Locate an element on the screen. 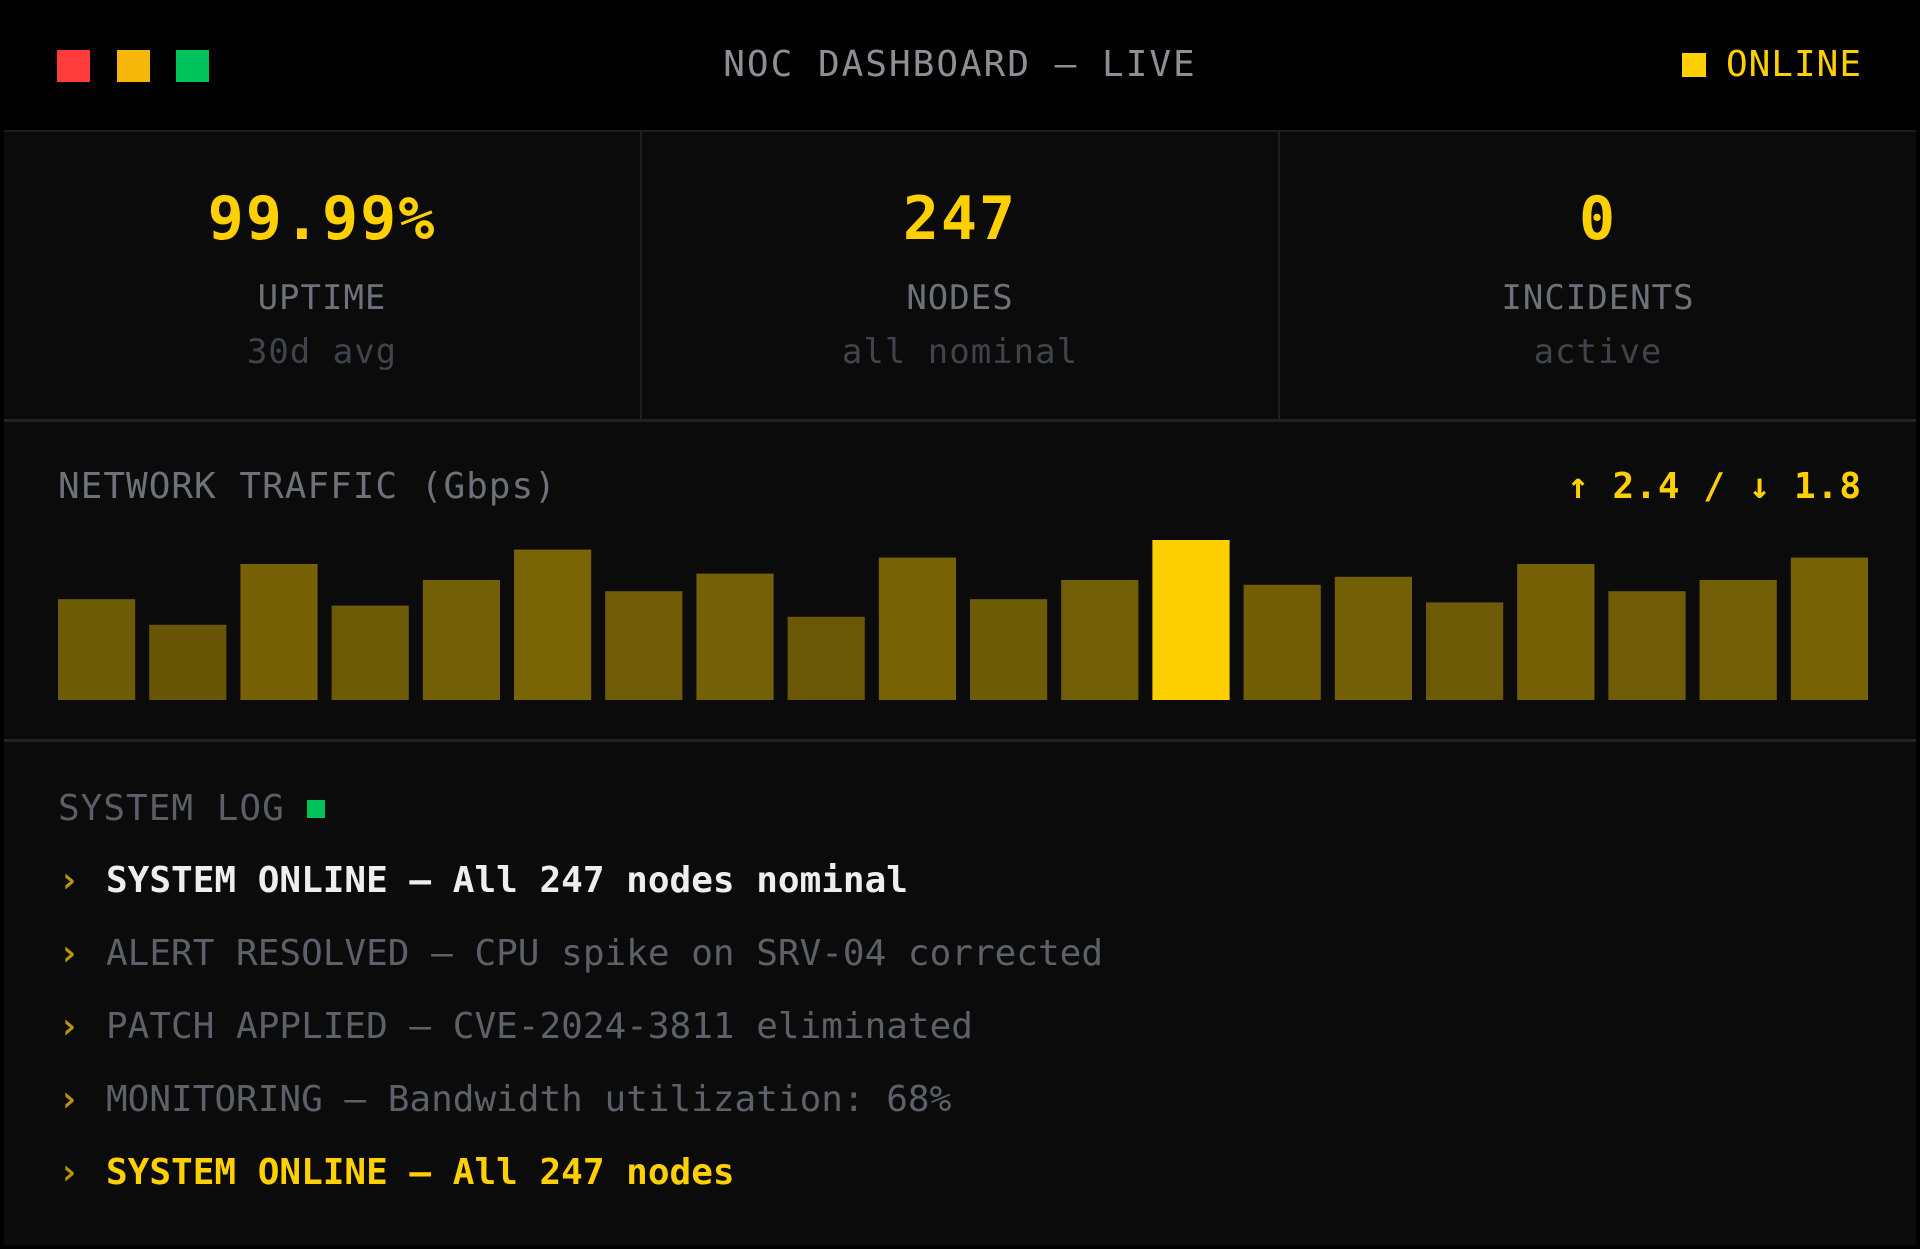 The width and height of the screenshot is (1920, 1249). log-entry: › SYSTEM ONLINE — All 247 nodes is located at coordinates (580, 1188).